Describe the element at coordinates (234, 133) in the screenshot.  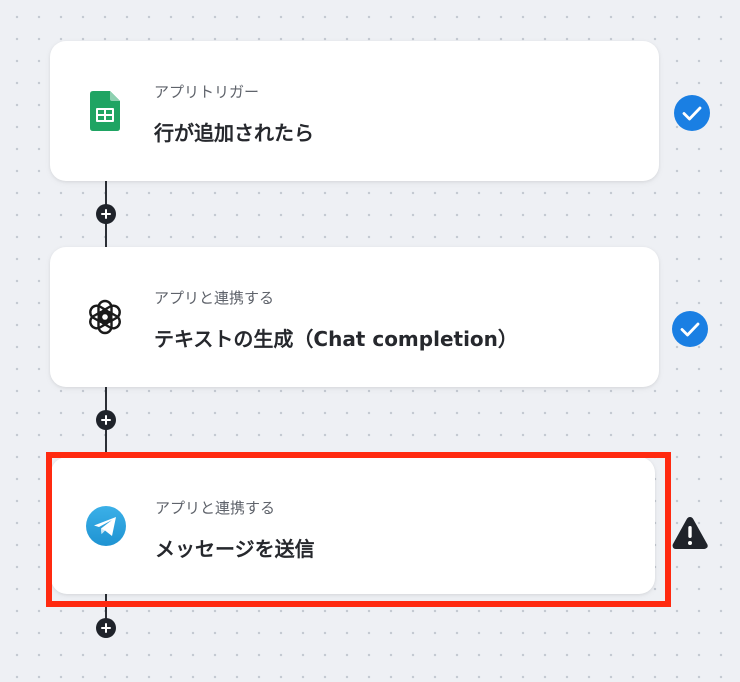
I see `step-title: 行が追加されたら` at that location.